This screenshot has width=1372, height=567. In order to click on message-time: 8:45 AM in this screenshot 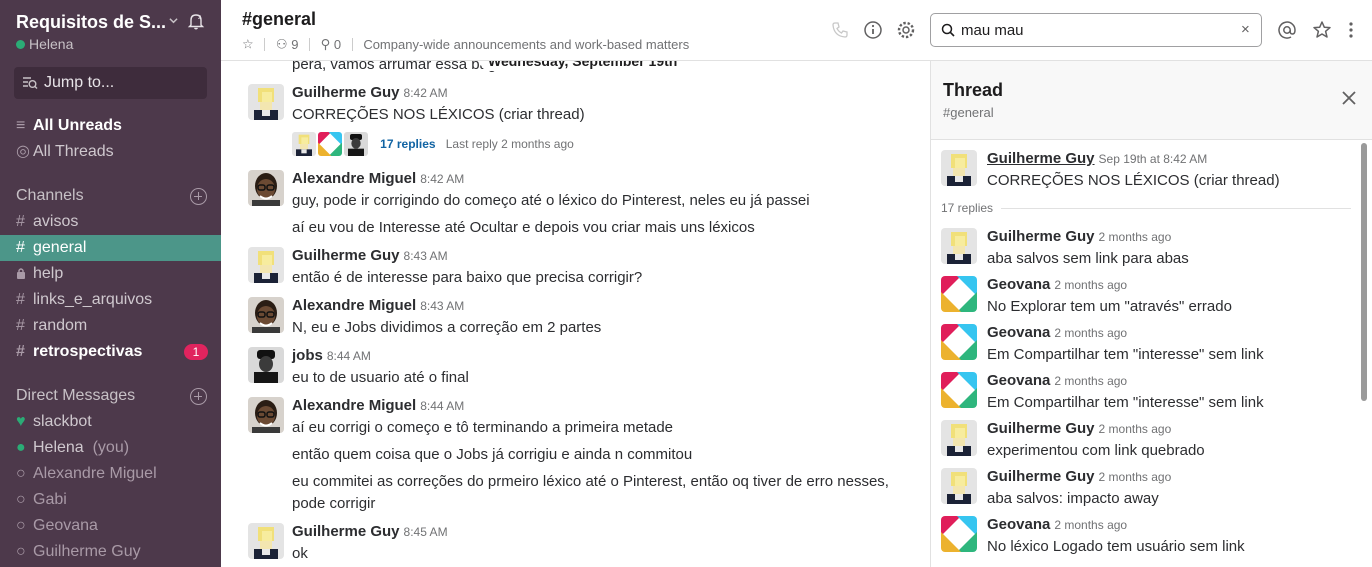, I will do `click(426, 532)`.